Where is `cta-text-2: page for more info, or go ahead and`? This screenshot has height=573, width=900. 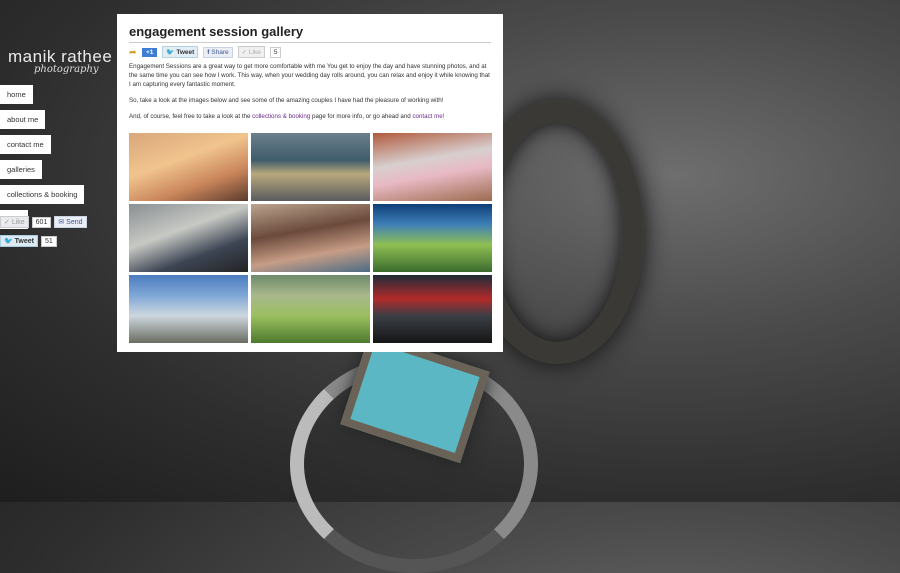
cta-text-2: page for more info, or go ahead and is located at coordinates (361, 116).